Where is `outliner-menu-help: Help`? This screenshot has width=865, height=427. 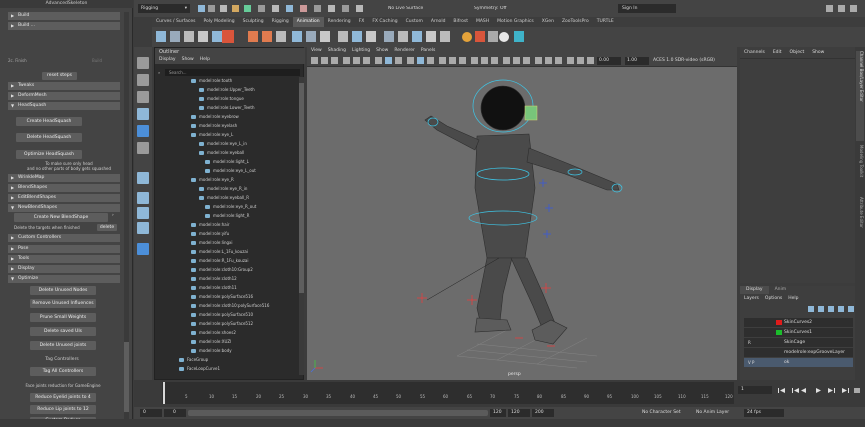
outliner-menu-help: Help is located at coordinates (205, 60).